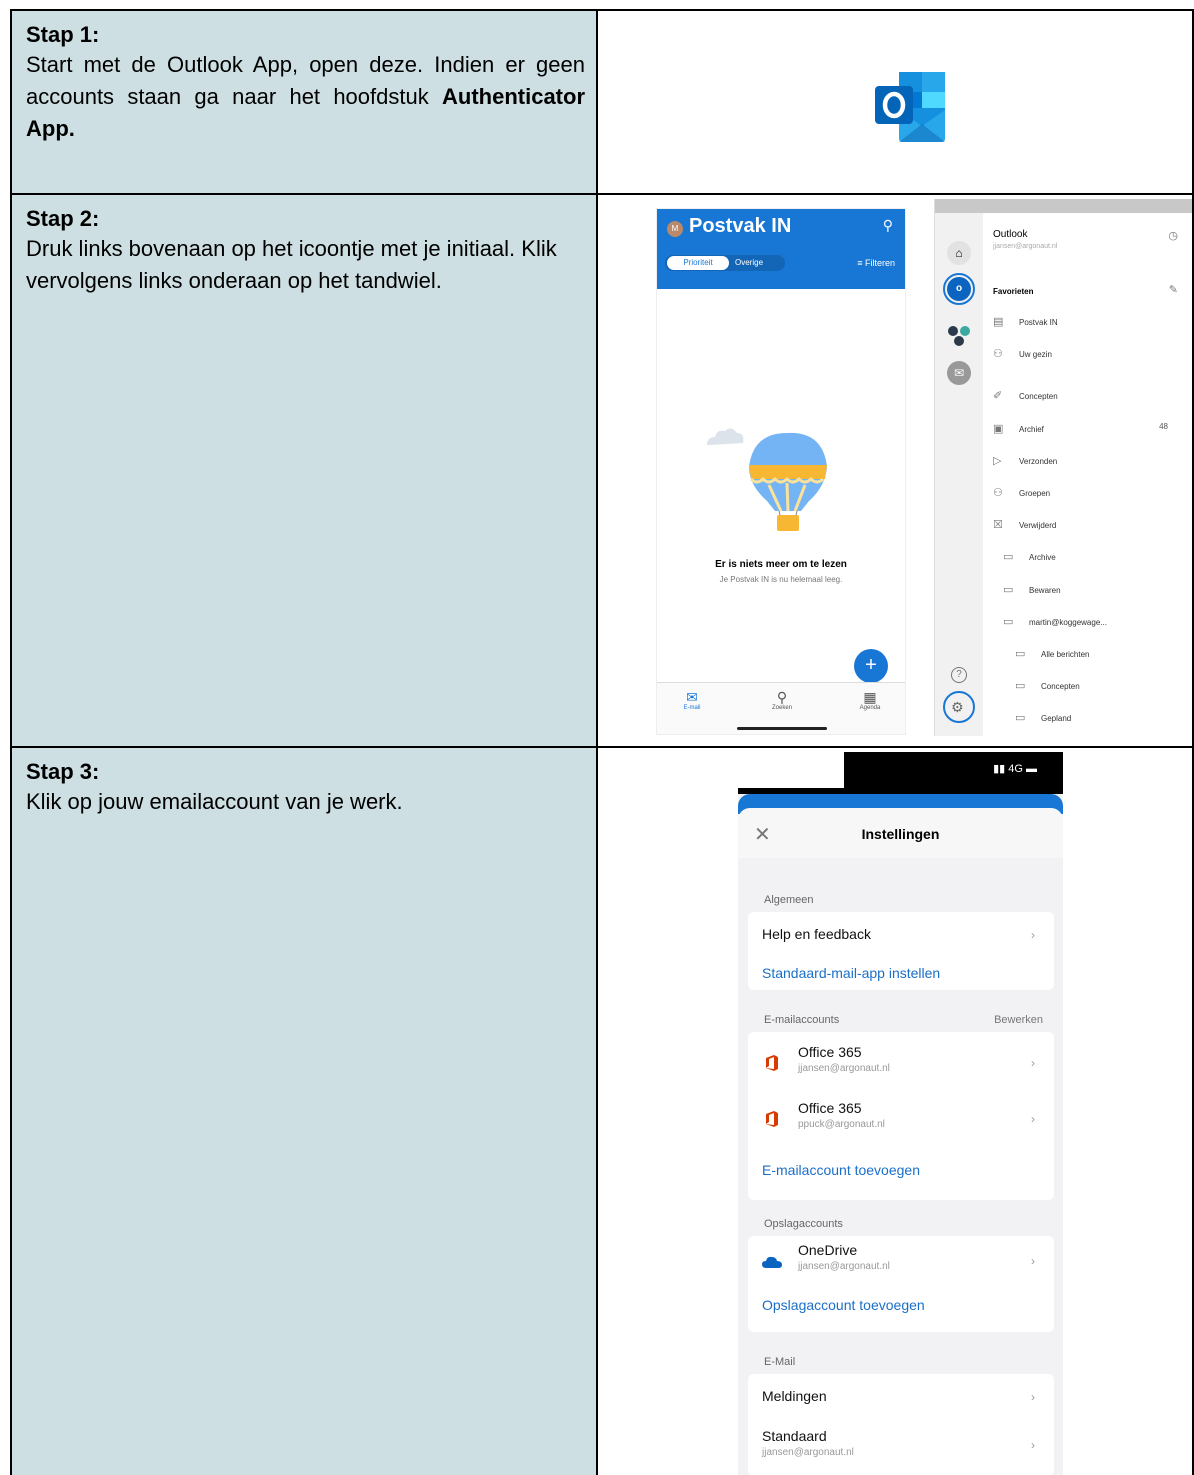 This screenshot has height=1475, width=1194. I want to click on folder-count-badge: 48, so click(1163, 426).